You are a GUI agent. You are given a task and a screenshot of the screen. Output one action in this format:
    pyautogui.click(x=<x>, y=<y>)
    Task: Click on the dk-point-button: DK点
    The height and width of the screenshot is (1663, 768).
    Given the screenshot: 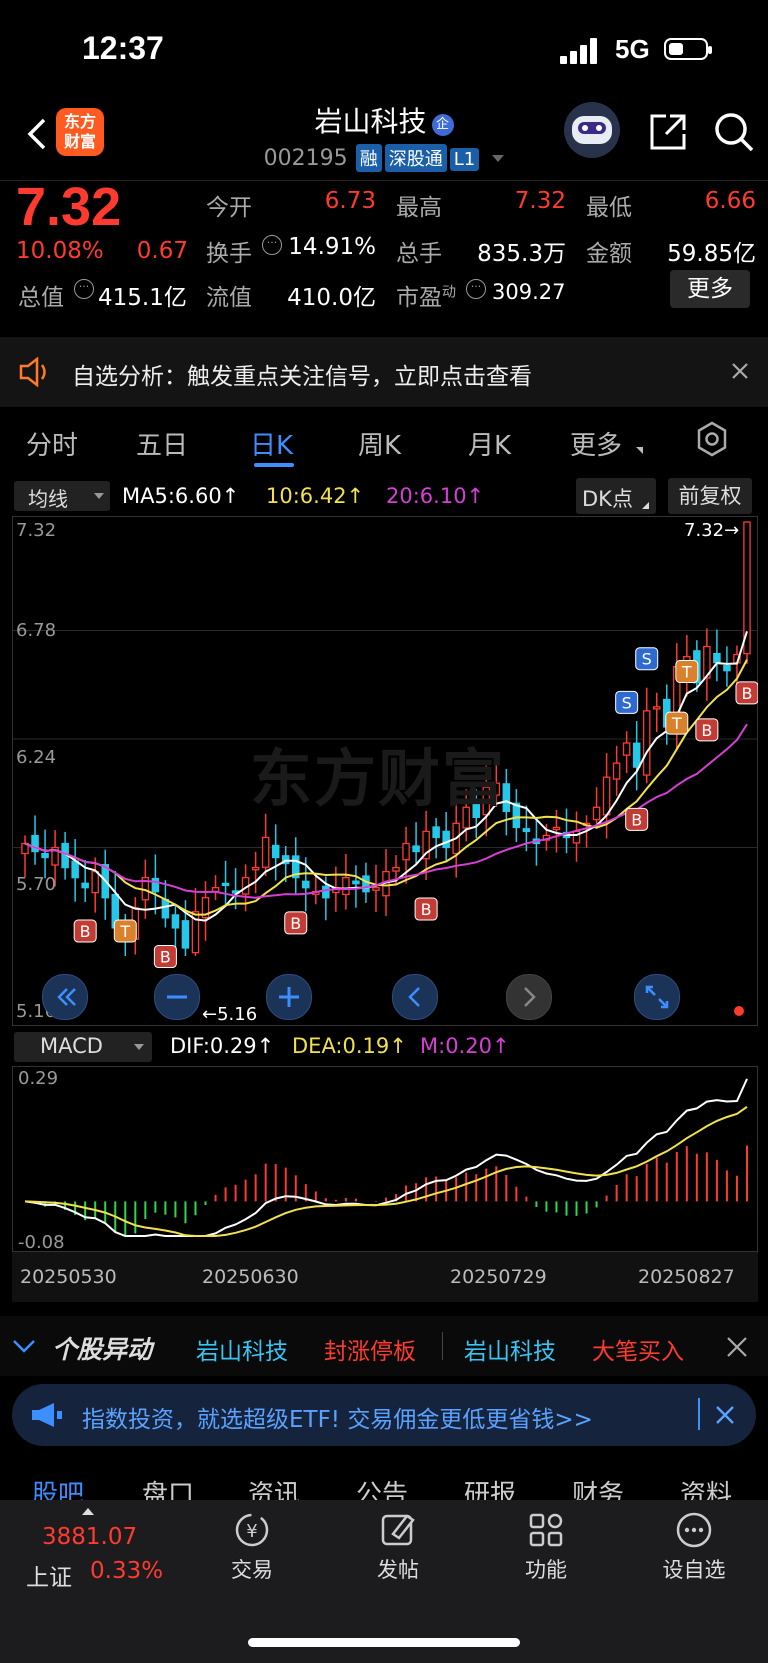 What is the action you would take?
    pyautogui.click(x=616, y=496)
    